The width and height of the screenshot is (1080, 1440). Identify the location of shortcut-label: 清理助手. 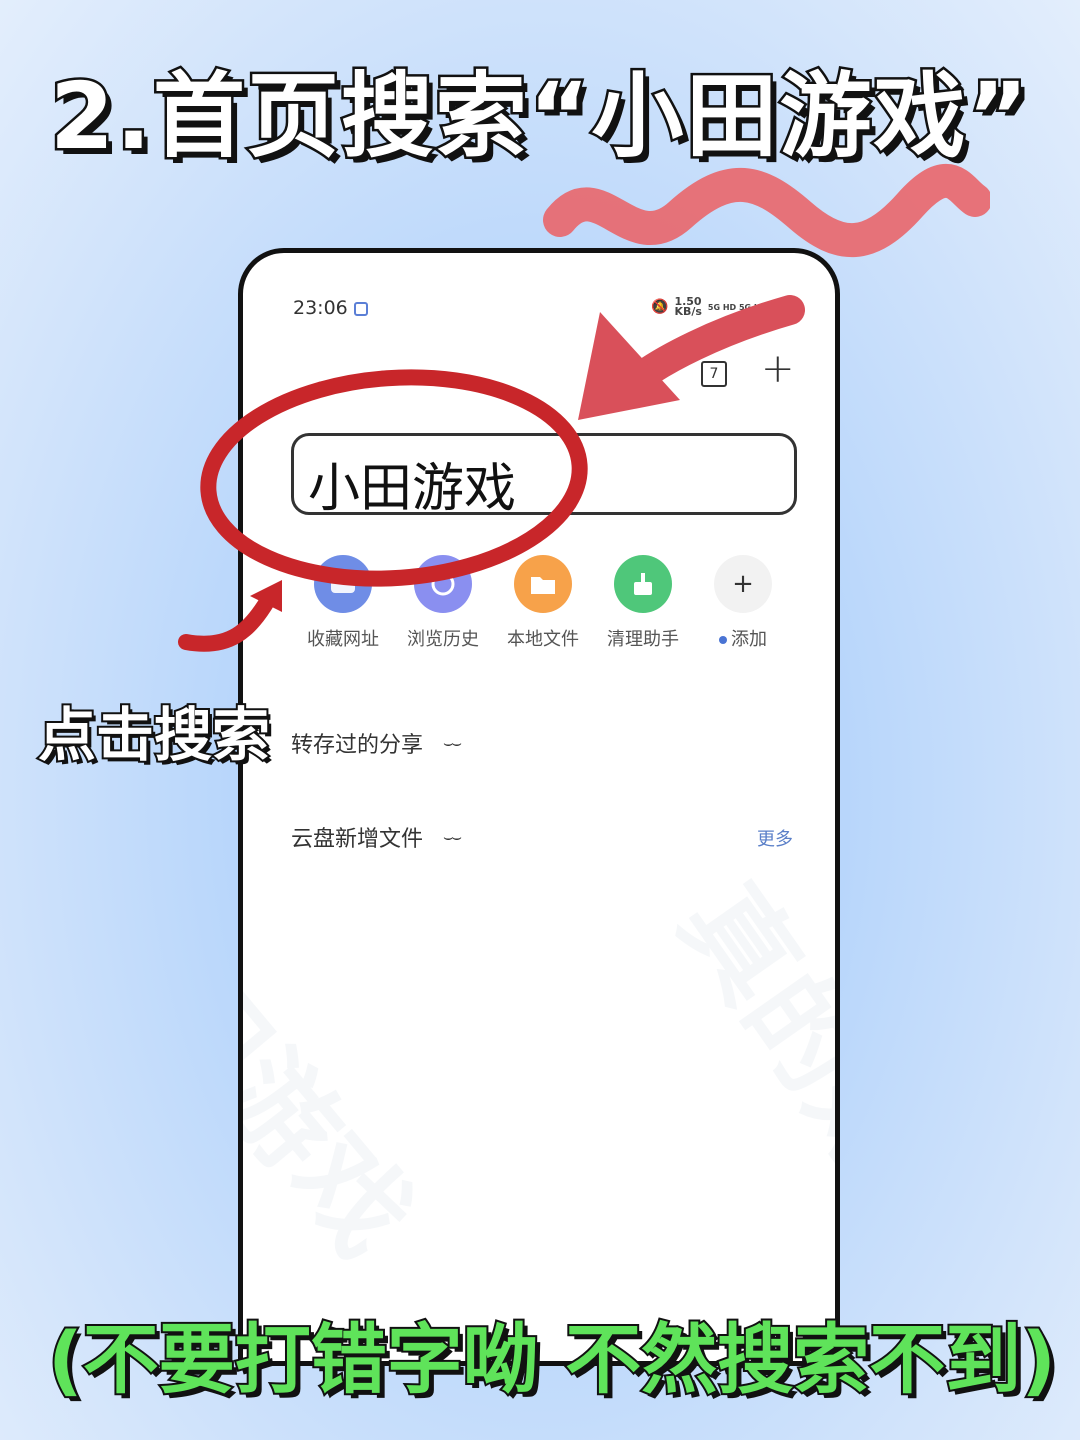
(643, 639).